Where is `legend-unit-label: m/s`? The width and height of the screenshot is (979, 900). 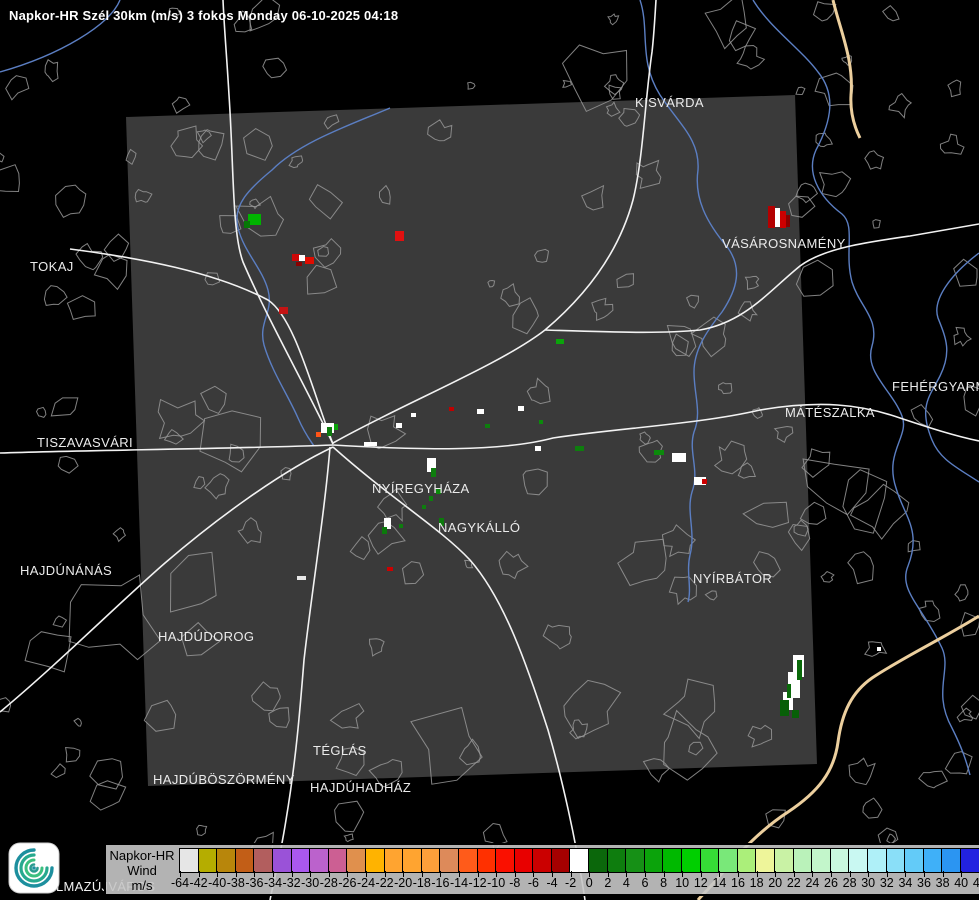
legend-unit-label: m/s is located at coordinates (142, 885).